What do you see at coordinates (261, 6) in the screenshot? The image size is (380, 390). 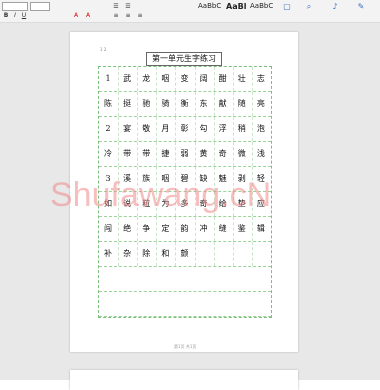 I see `style-subtitle: AaBbC` at bounding box center [261, 6].